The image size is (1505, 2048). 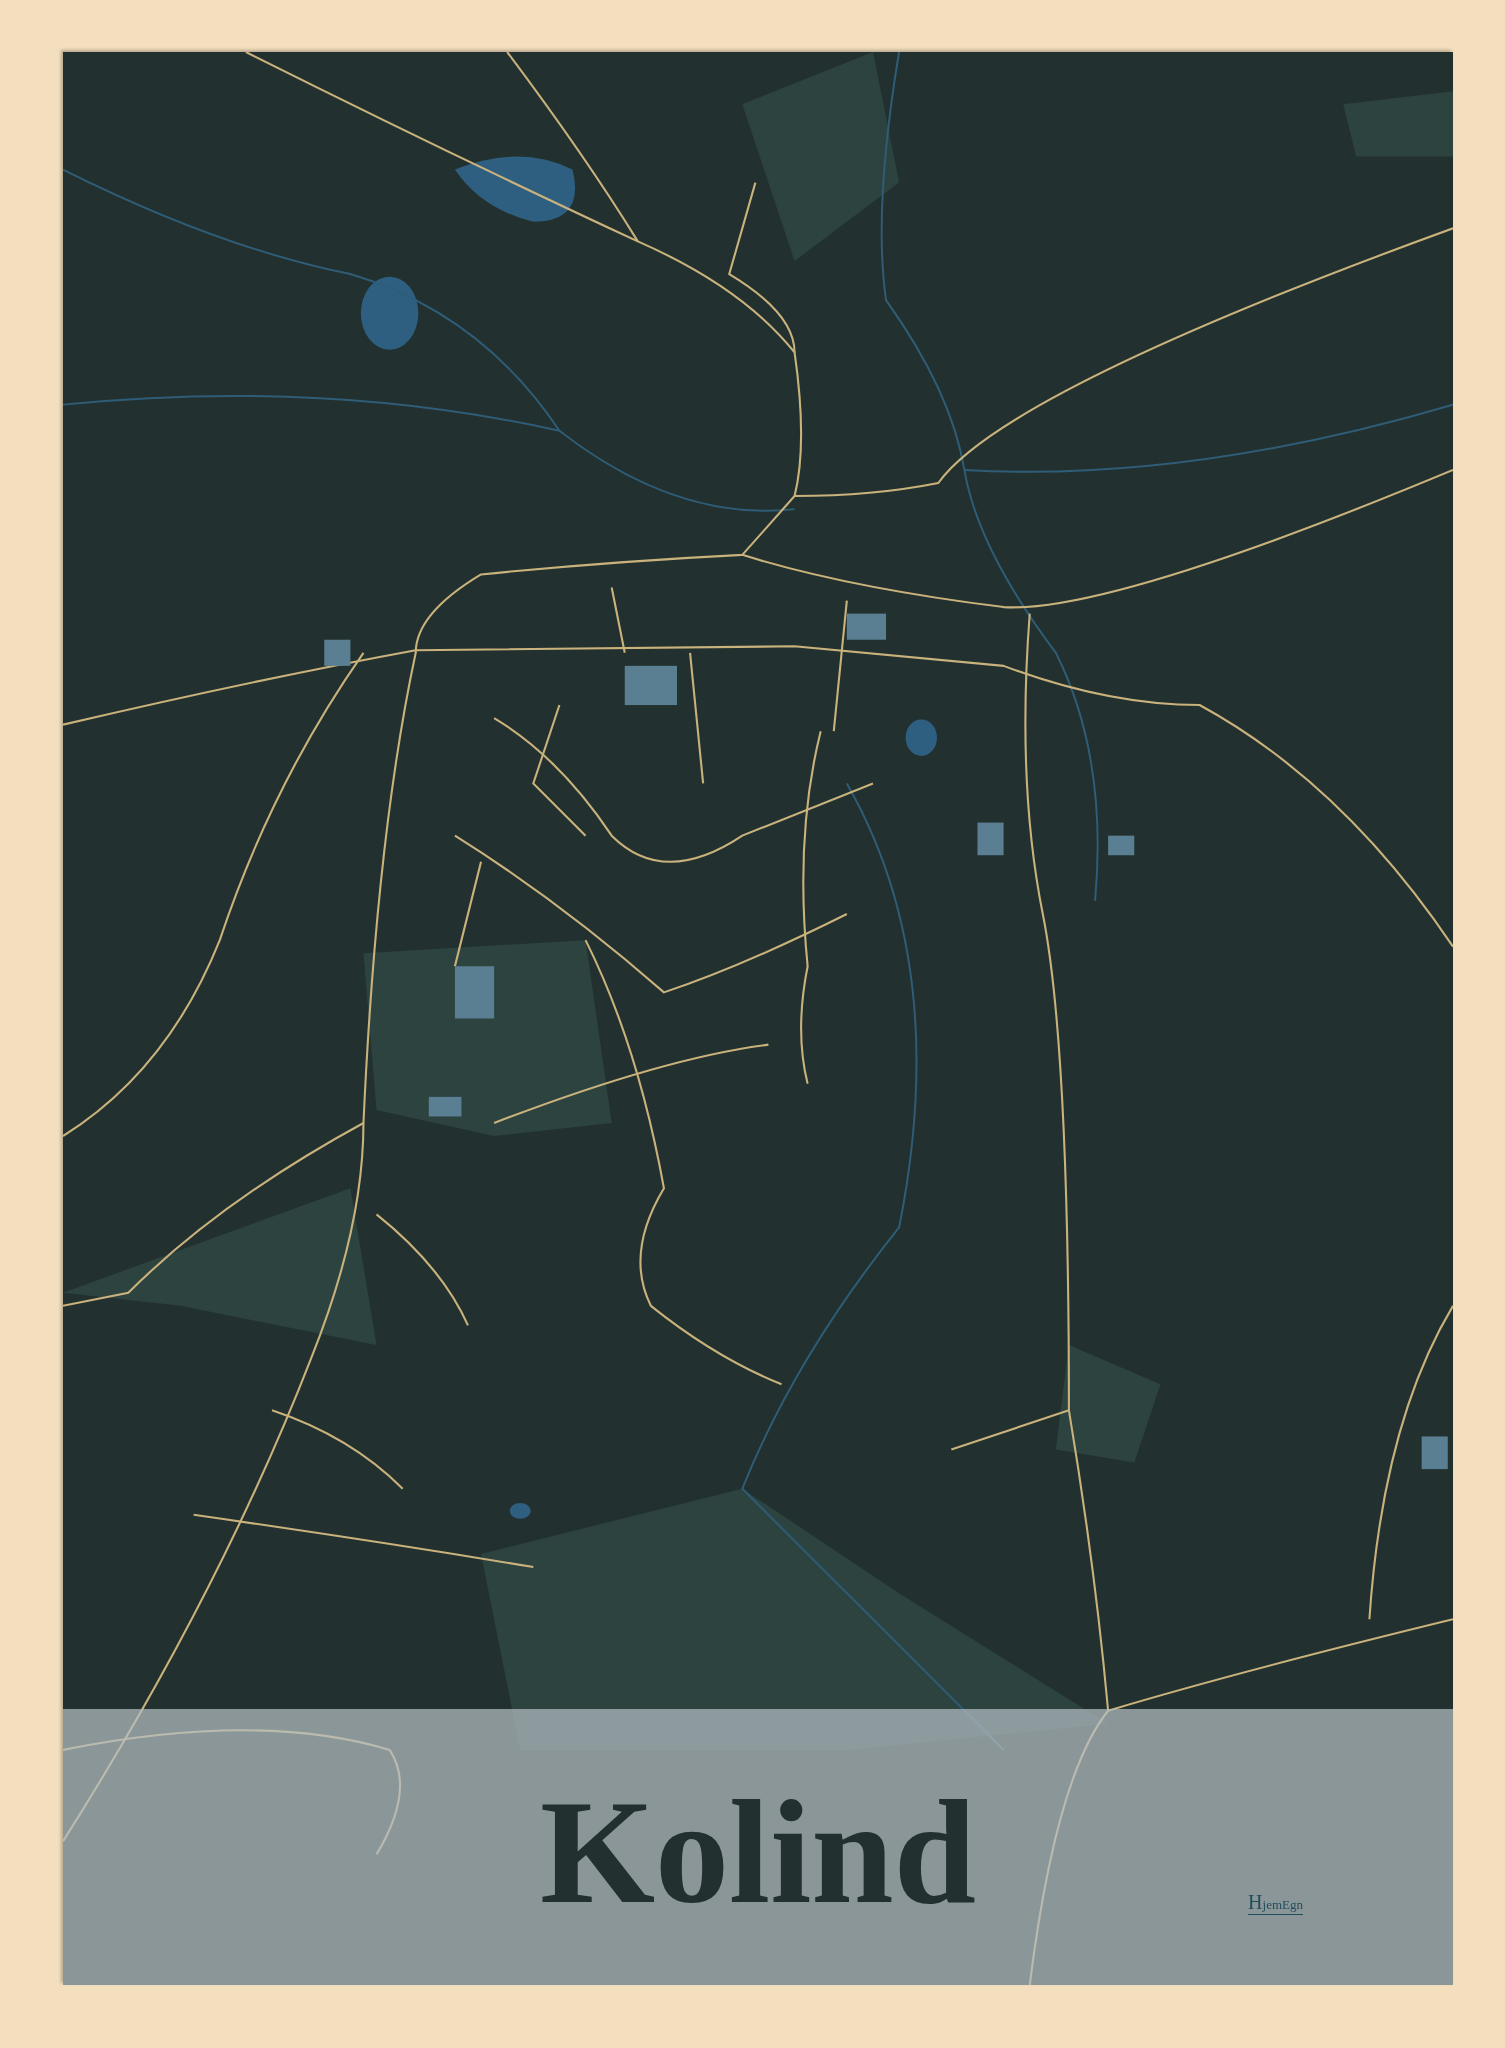 I want to click on poster-title: Kolind, so click(x=758, y=1852).